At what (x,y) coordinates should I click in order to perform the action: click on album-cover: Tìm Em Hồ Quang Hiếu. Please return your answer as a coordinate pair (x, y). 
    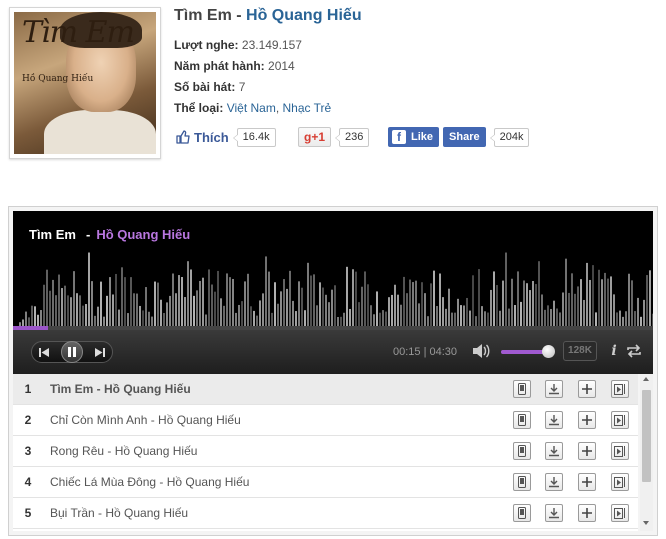
    Looking at the image, I should click on (85, 83).